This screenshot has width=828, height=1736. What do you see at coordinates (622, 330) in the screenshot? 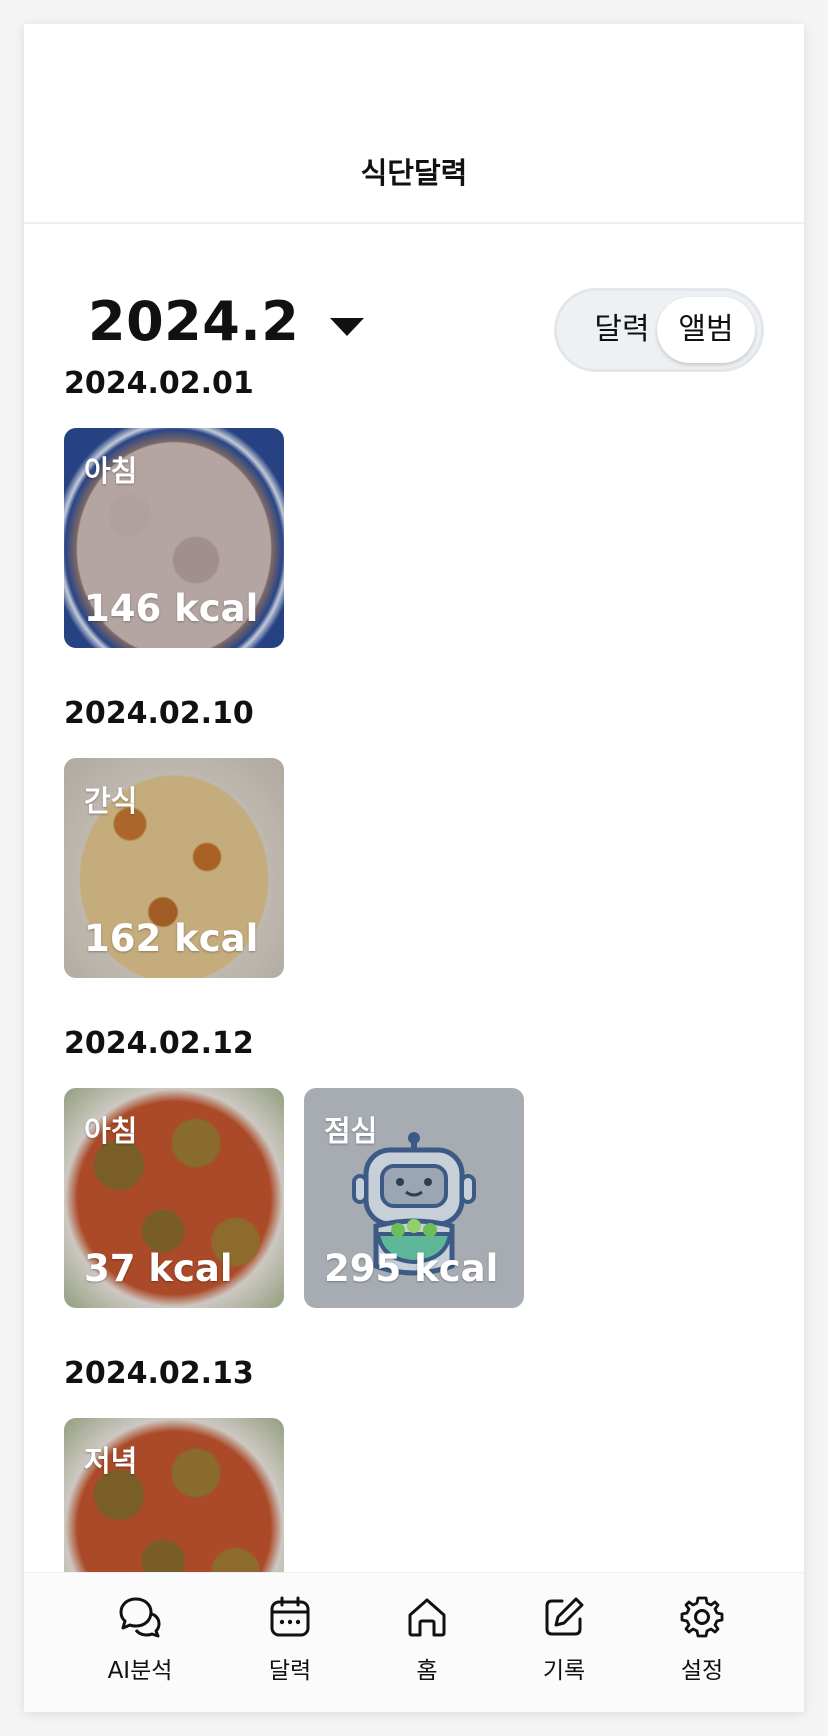
I see `toggle-calendar-option: 달력` at bounding box center [622, 330].